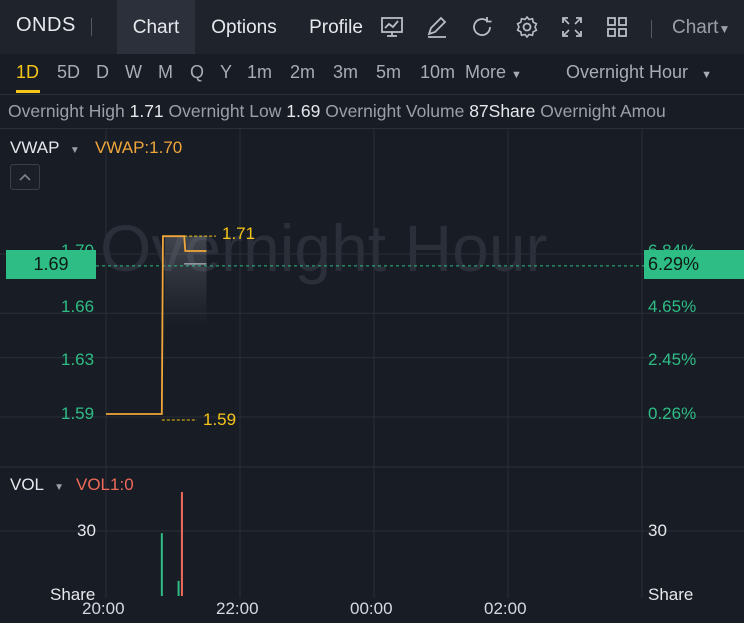 The height and width of the screenshot is (623, 744). I want to click on low-marker-label: 1.59, so click(220, 419).